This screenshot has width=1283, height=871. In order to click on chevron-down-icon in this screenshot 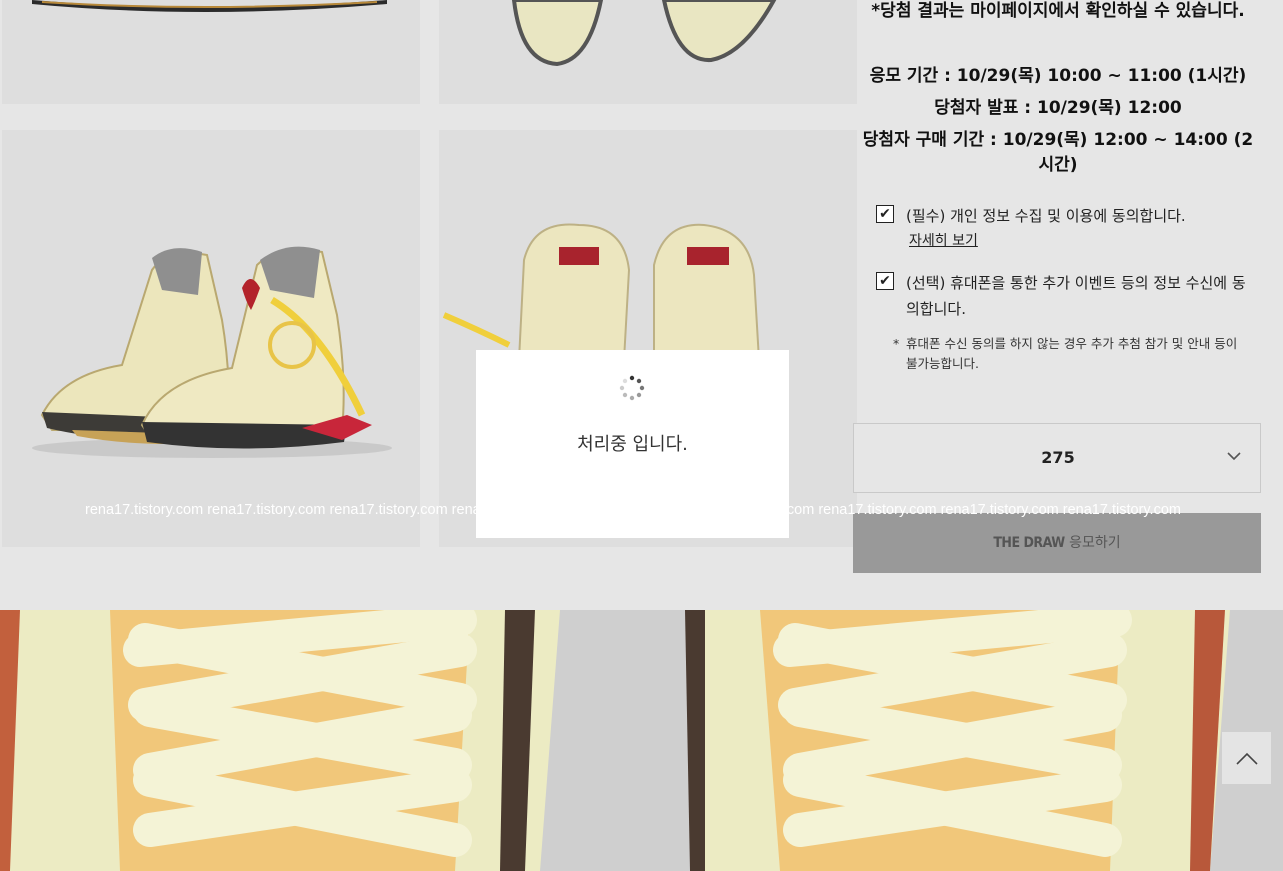, I will do `click(1234, 456)`.